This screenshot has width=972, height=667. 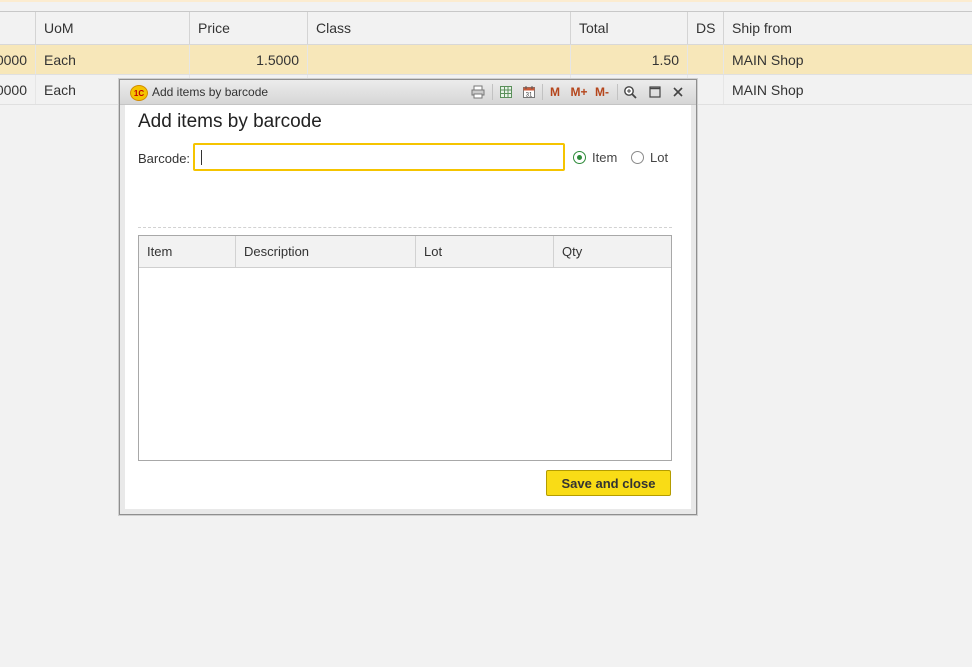 I want to click on print-icon, so click(x=478, y=92).